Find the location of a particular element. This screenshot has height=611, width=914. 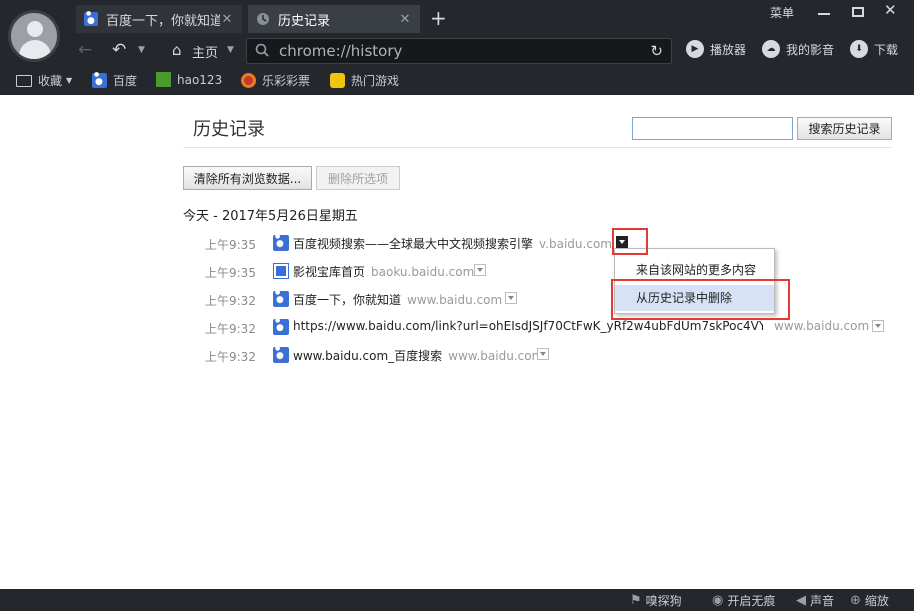

sound-button: ◀ 声音 is located at coordinates (815, 600).